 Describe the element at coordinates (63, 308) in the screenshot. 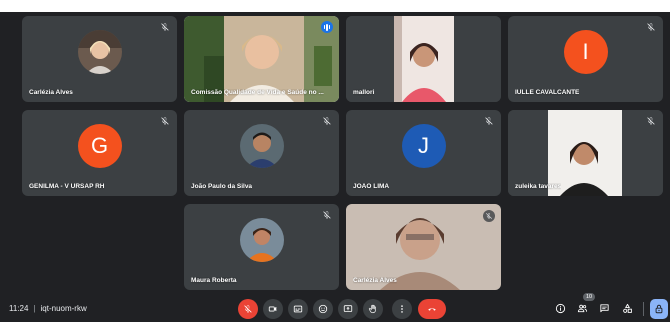

I see `meeting-code: iqt-nuom-rkw` at that location.